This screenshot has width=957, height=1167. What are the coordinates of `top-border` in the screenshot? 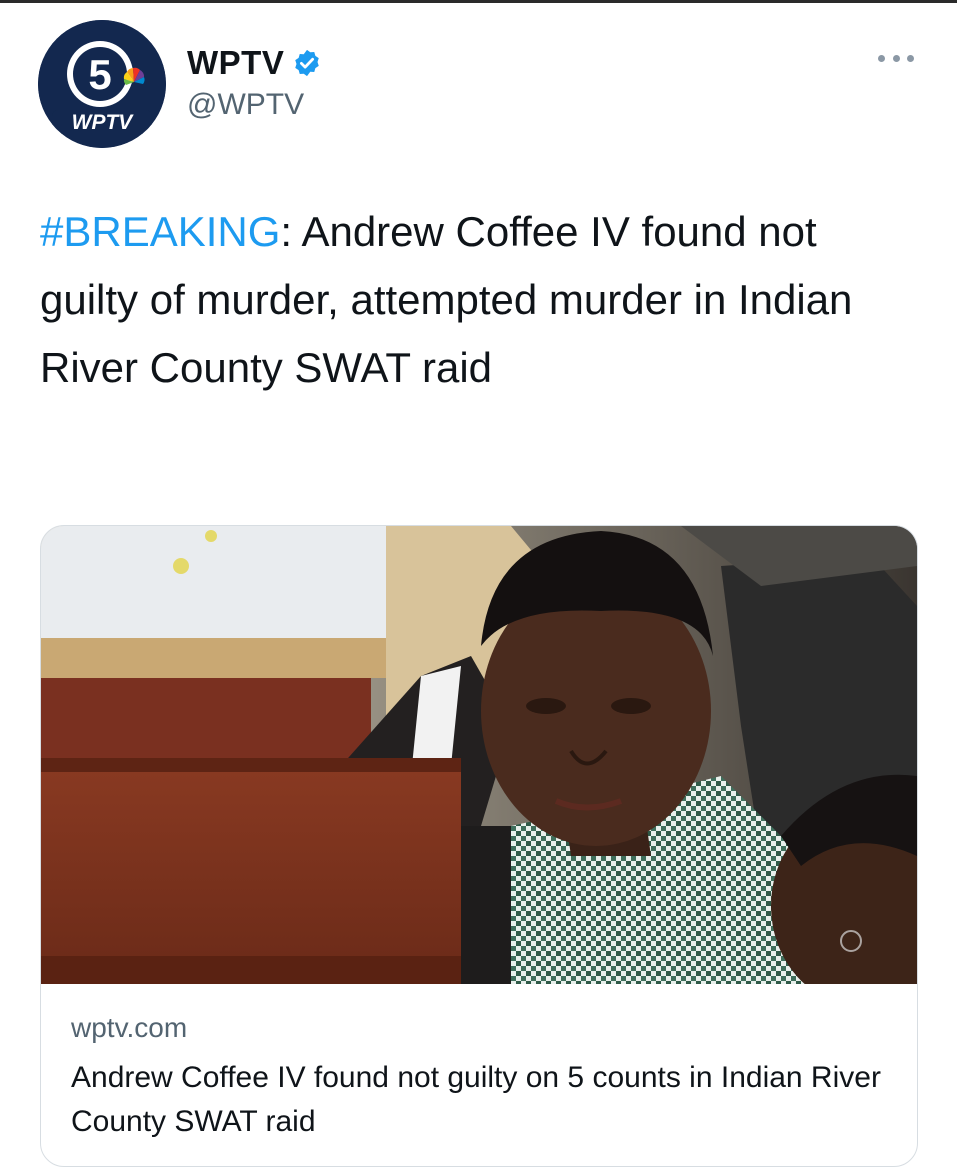 It's located at (478, 1).